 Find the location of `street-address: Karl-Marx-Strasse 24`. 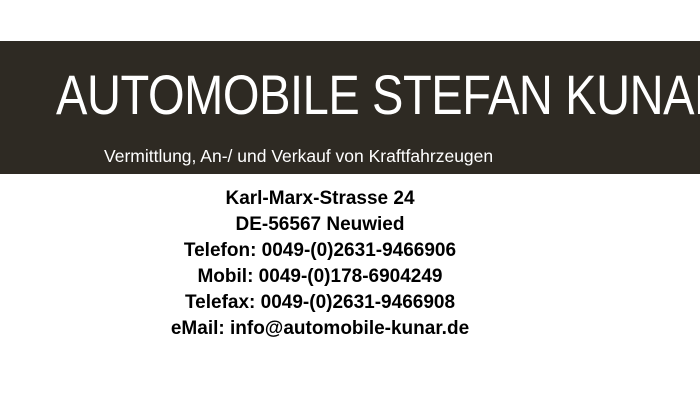

street-address: Karl-Marx-Strasse 24 is located at coordinates (320, 198).